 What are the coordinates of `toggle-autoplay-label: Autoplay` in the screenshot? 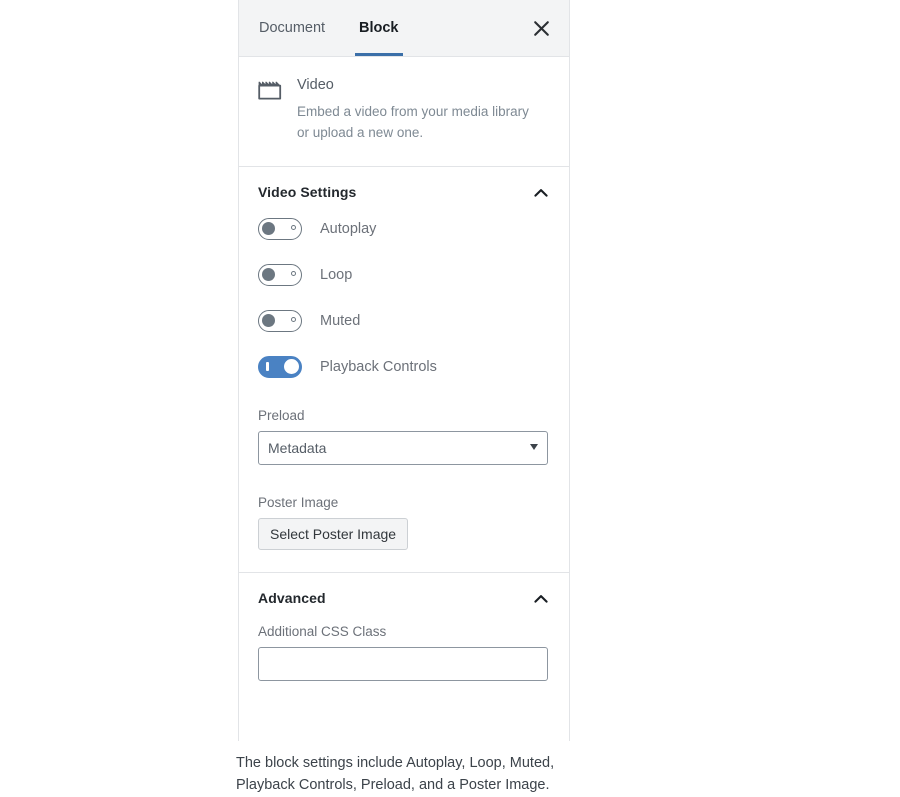 It's located at (348, 229).